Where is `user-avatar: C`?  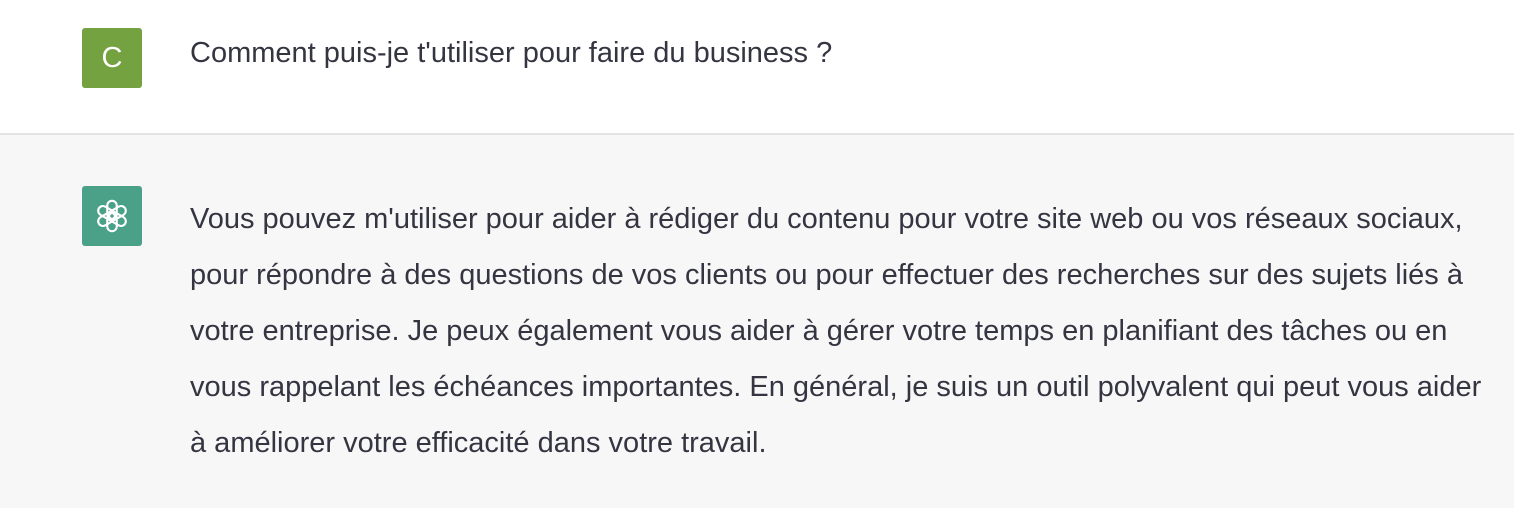
user-avatar: C is located at coordinates (112, 58).